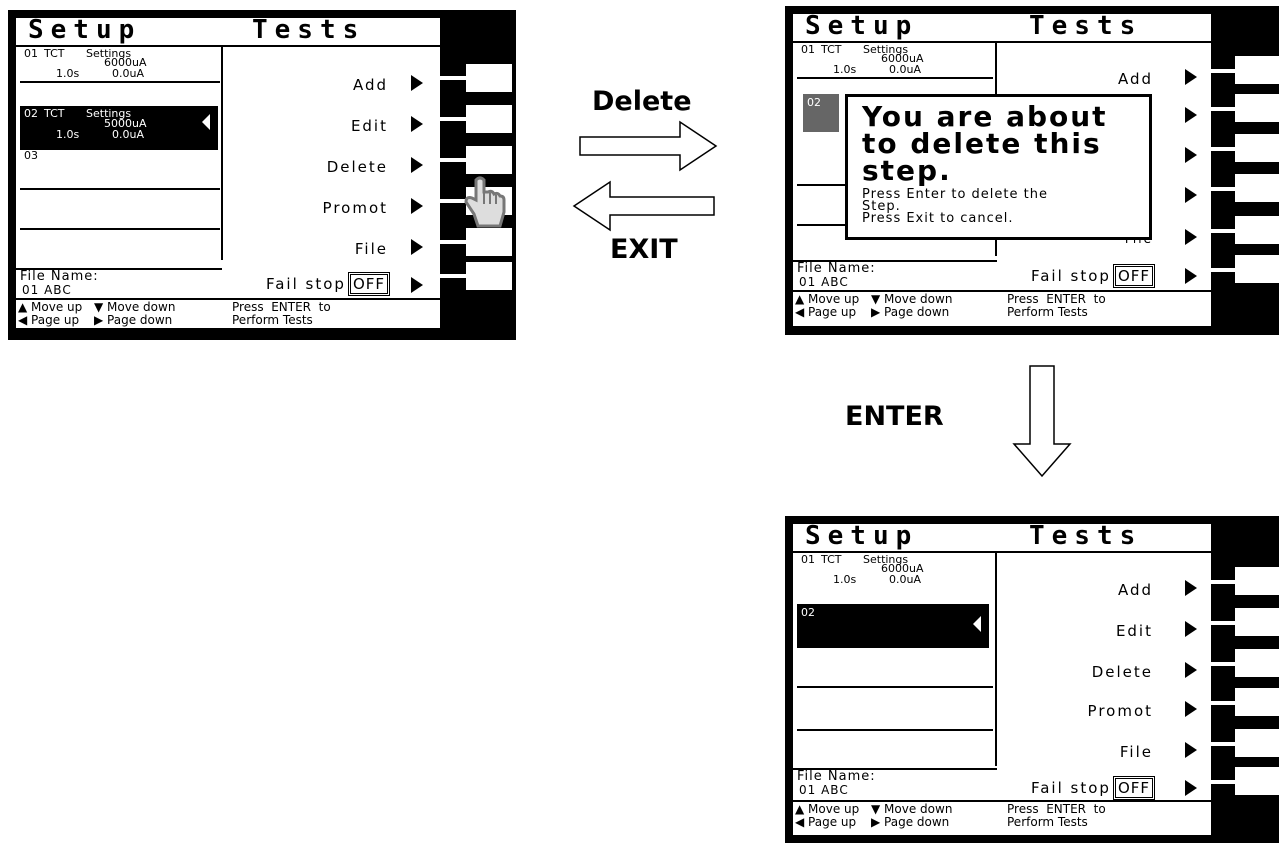  I want to click on file-name-label: File Name:, so click(836, 776).